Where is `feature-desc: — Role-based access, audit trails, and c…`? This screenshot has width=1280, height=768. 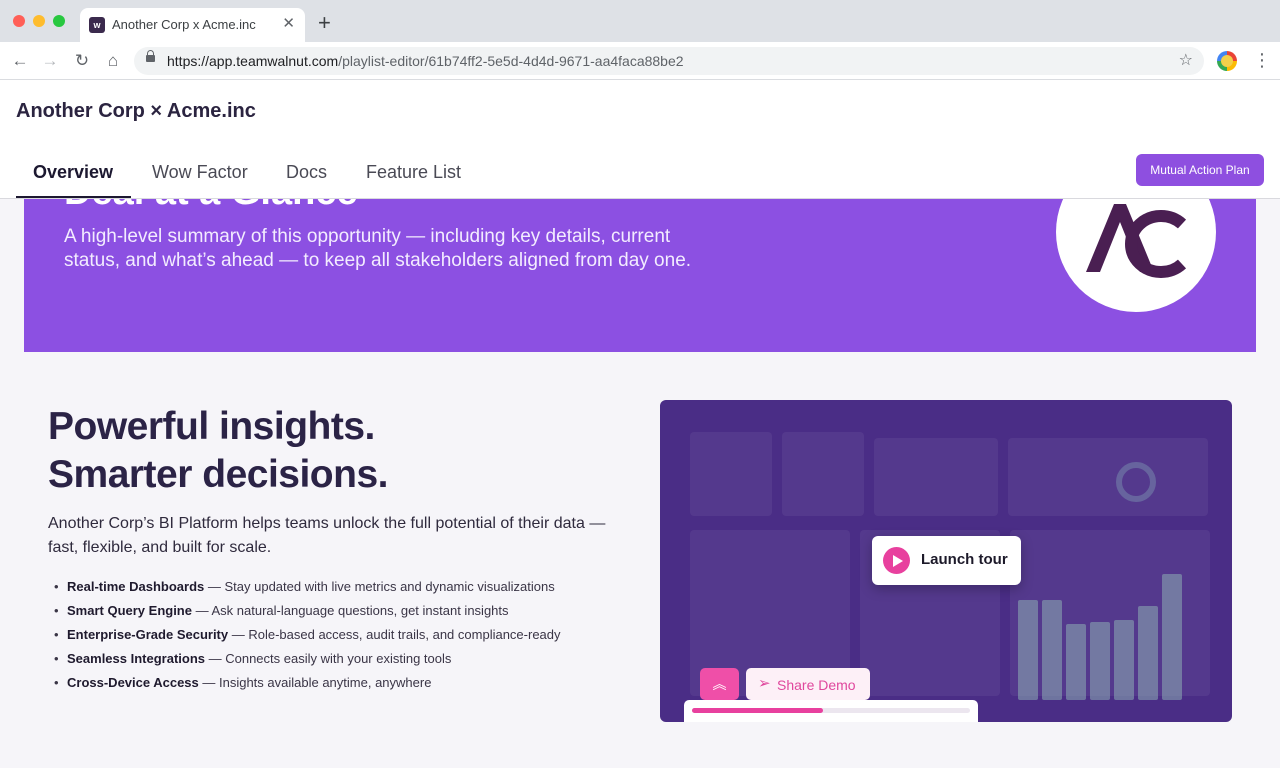
feature-desc: — Role-based access, audit trails, and c… is located at coordinates (394, 634).